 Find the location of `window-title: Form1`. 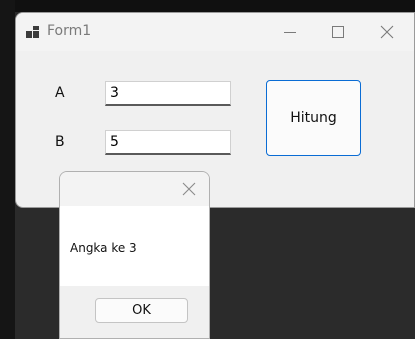

window-title: Form1 is located at coordinates (69, 31).